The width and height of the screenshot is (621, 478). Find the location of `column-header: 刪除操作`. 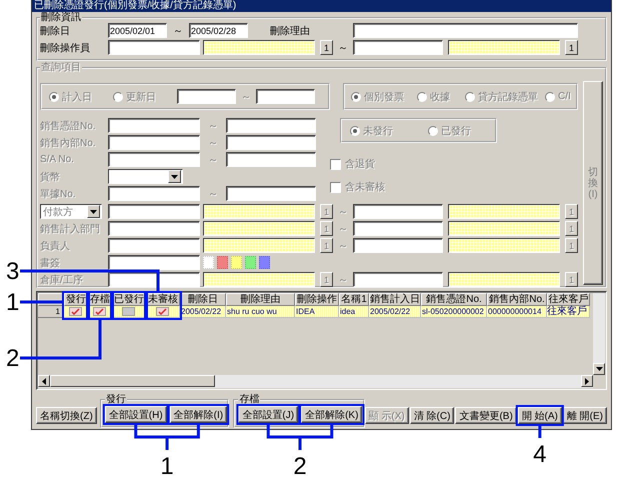

column-header: 刪除操作 is located at coordinates (317, 299).